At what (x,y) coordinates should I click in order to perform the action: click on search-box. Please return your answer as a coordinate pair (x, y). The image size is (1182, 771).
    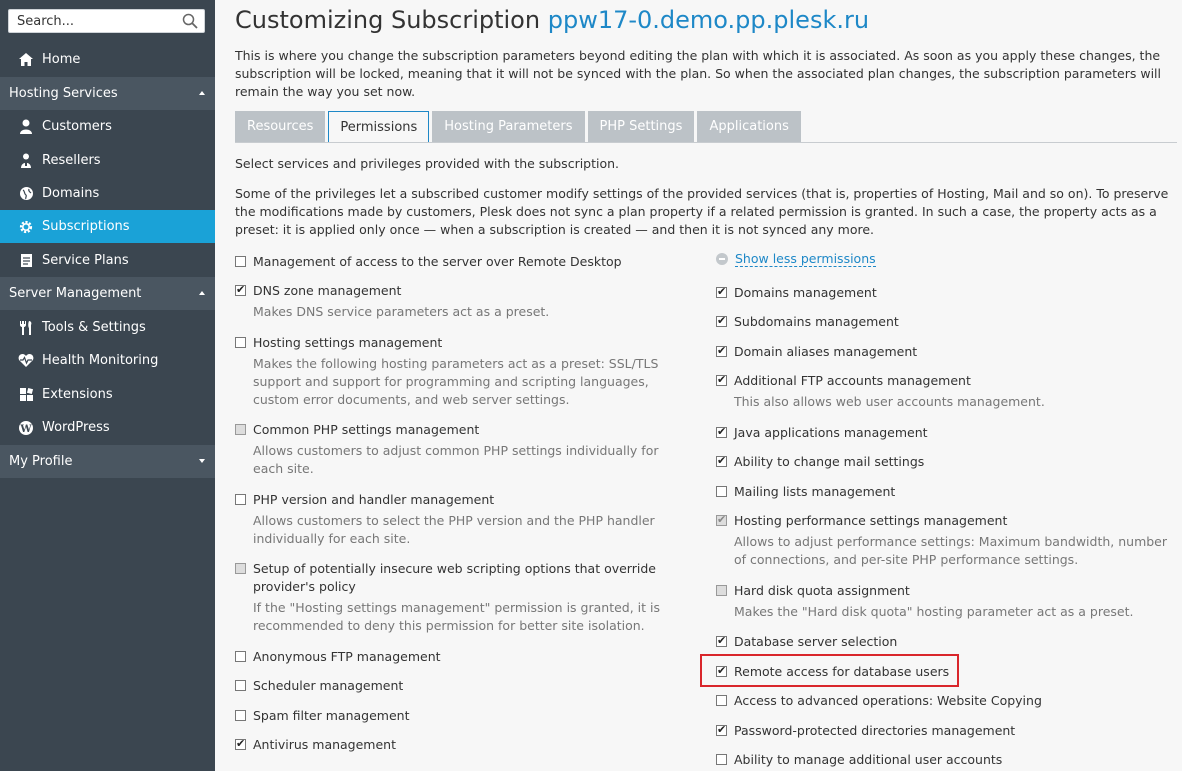
    Looking at the image, I should click on (106, 21).